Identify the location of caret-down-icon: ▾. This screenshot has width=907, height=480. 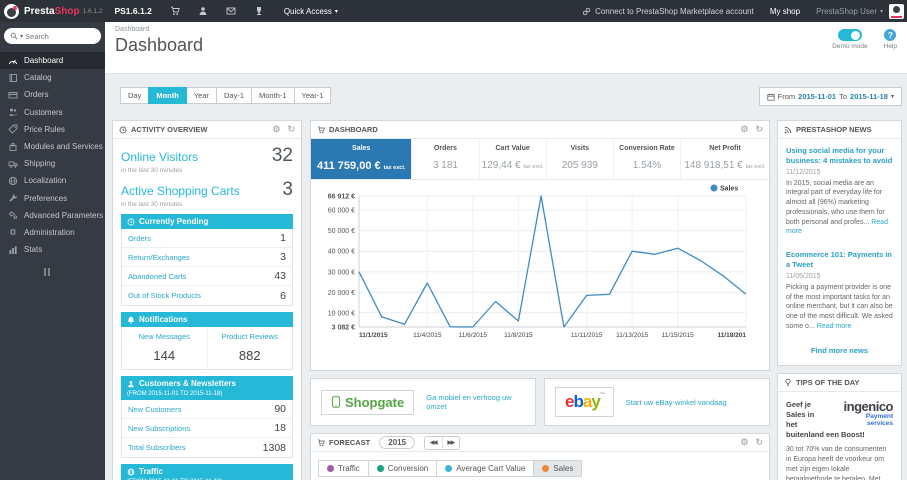
(892, 97).